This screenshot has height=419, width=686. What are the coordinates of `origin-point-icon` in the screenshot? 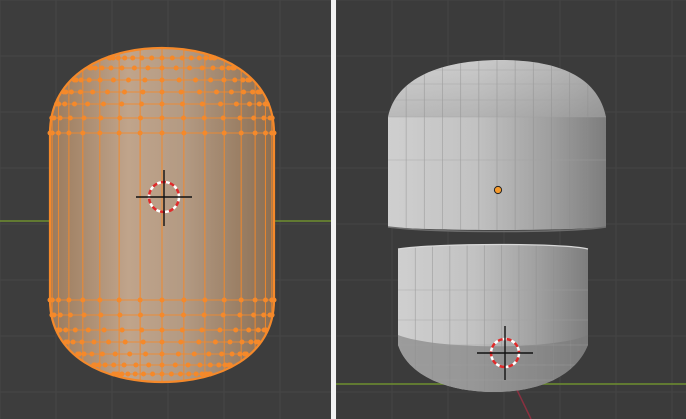 It's located at (498, 190).